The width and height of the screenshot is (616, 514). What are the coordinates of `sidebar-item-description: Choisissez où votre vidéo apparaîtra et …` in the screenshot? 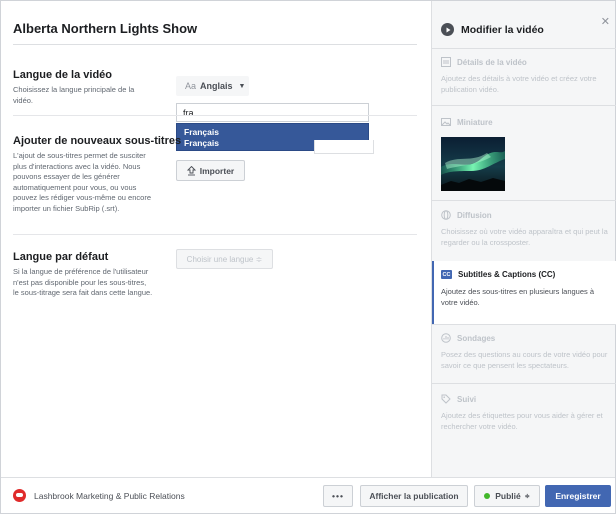 It's located at (524, 237).